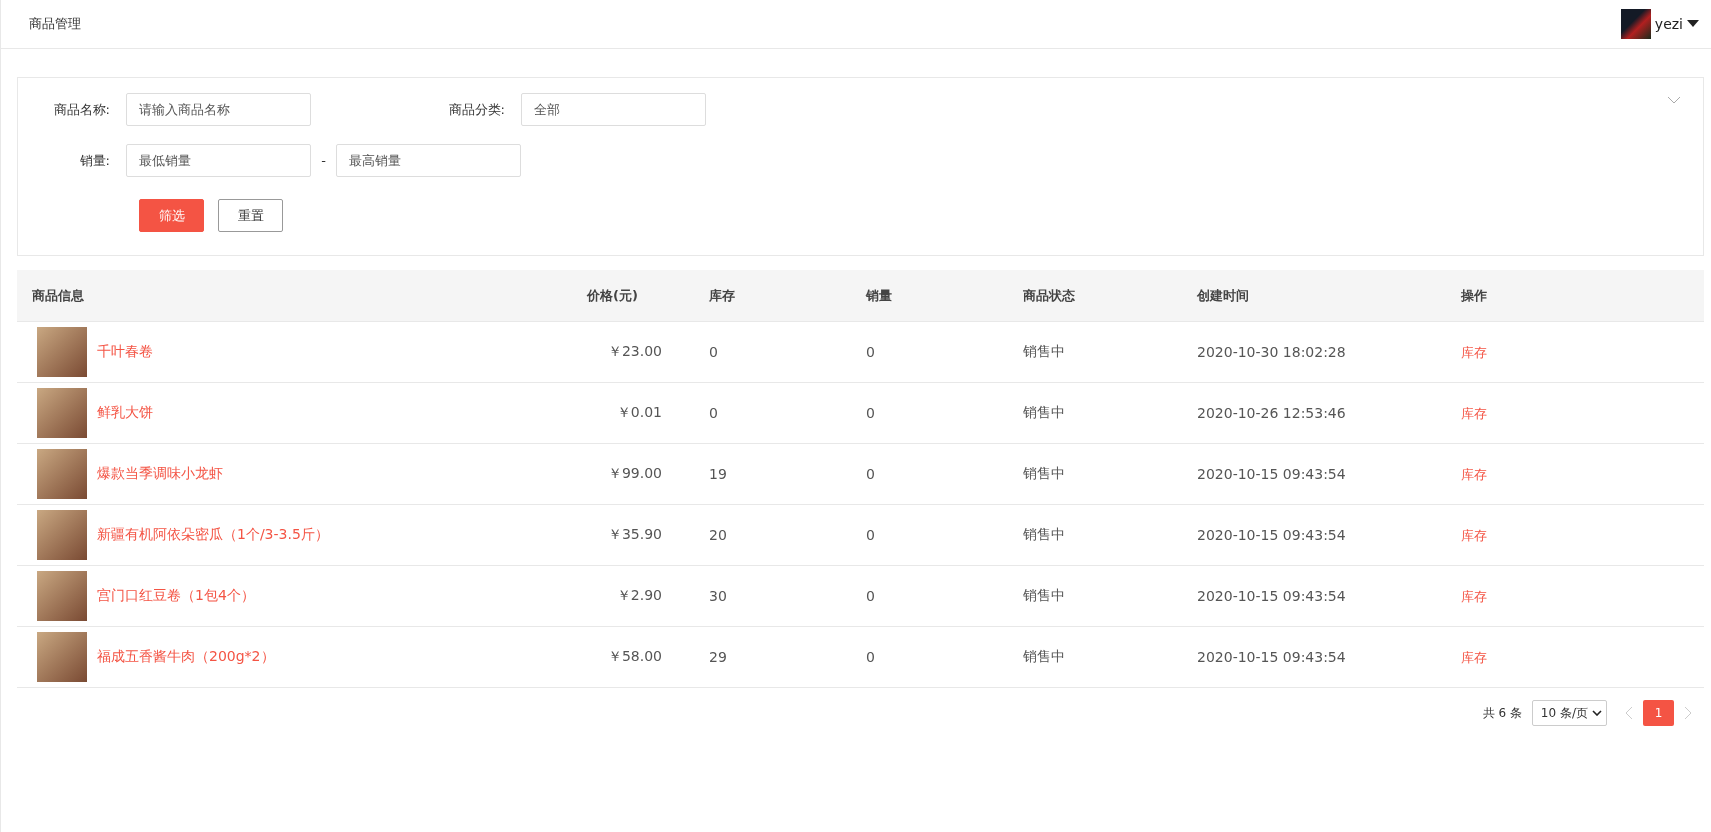  Describe the element at coordinates (1635, 24) in the screenshot. I see `avatar-photo` at that location.